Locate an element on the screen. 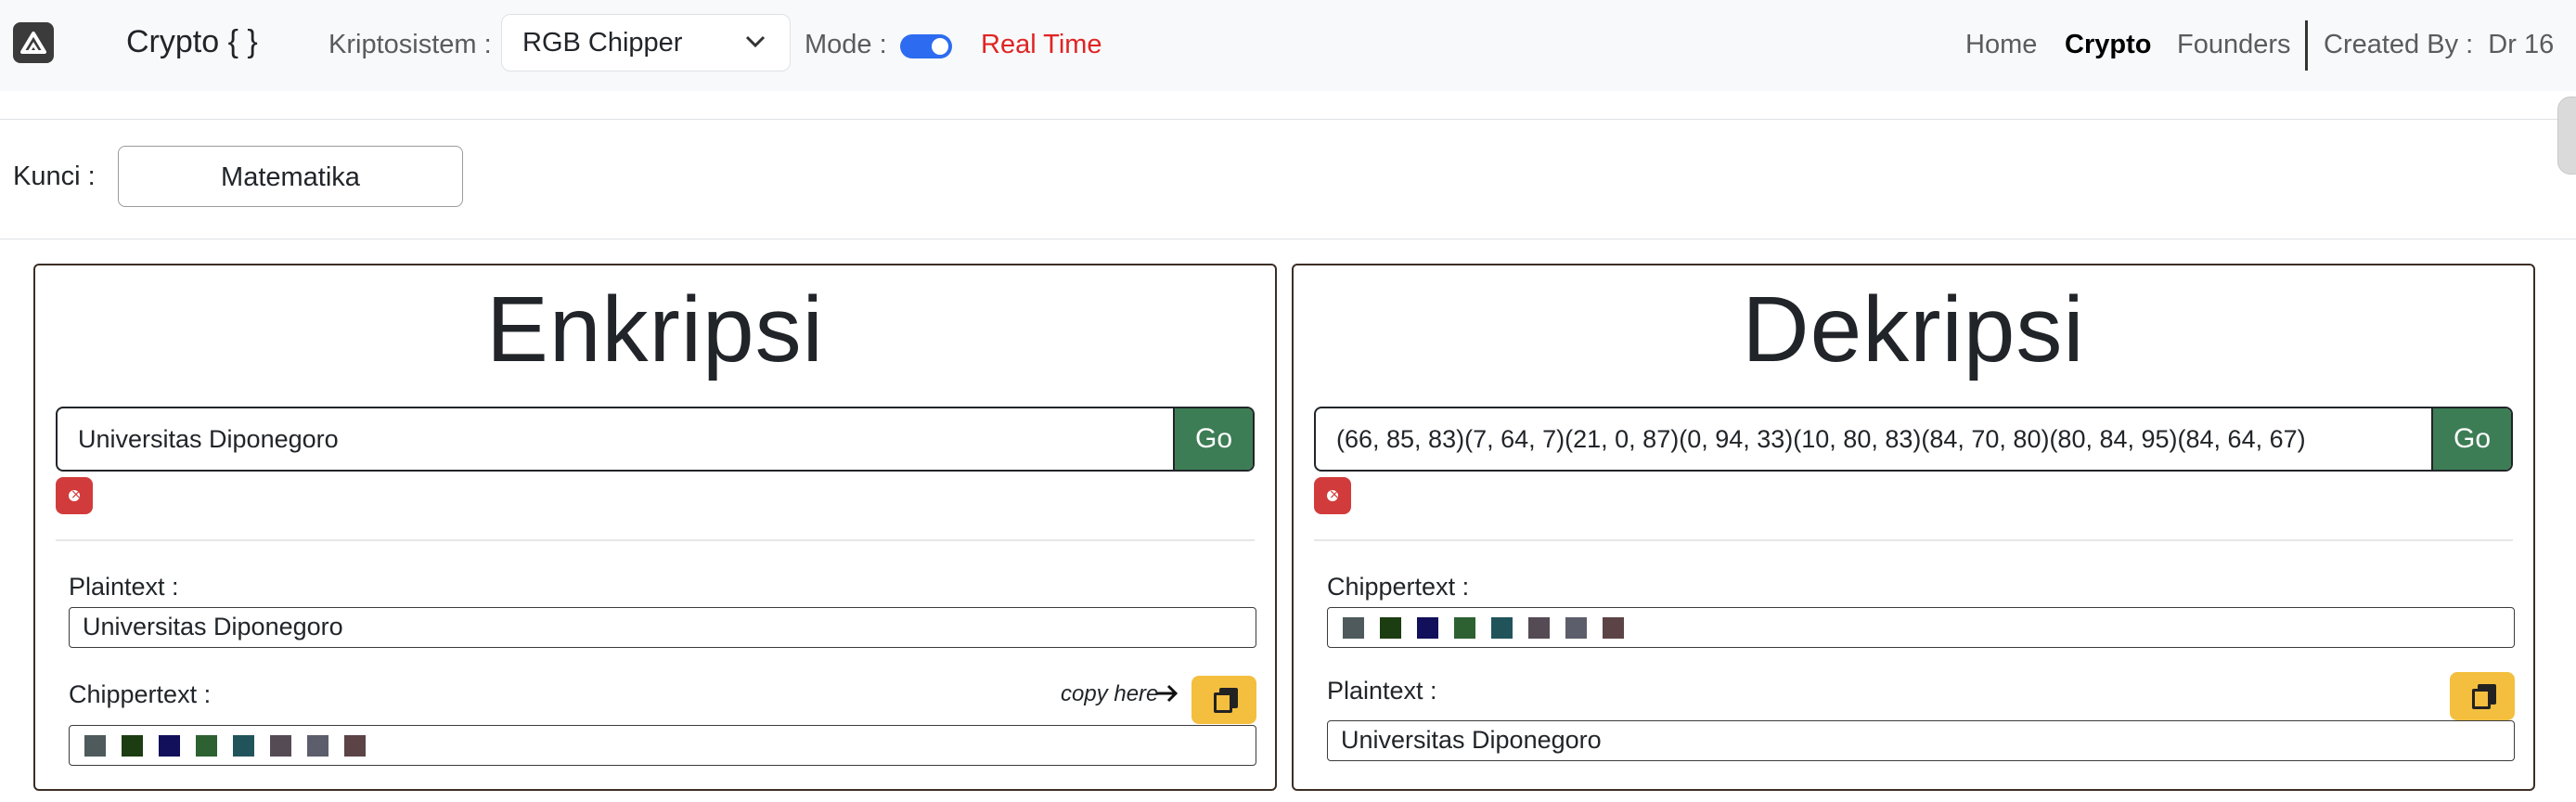 The height and width of the screenshot is (802, 2576). nav-divider is located at coordinates (2306, 45).